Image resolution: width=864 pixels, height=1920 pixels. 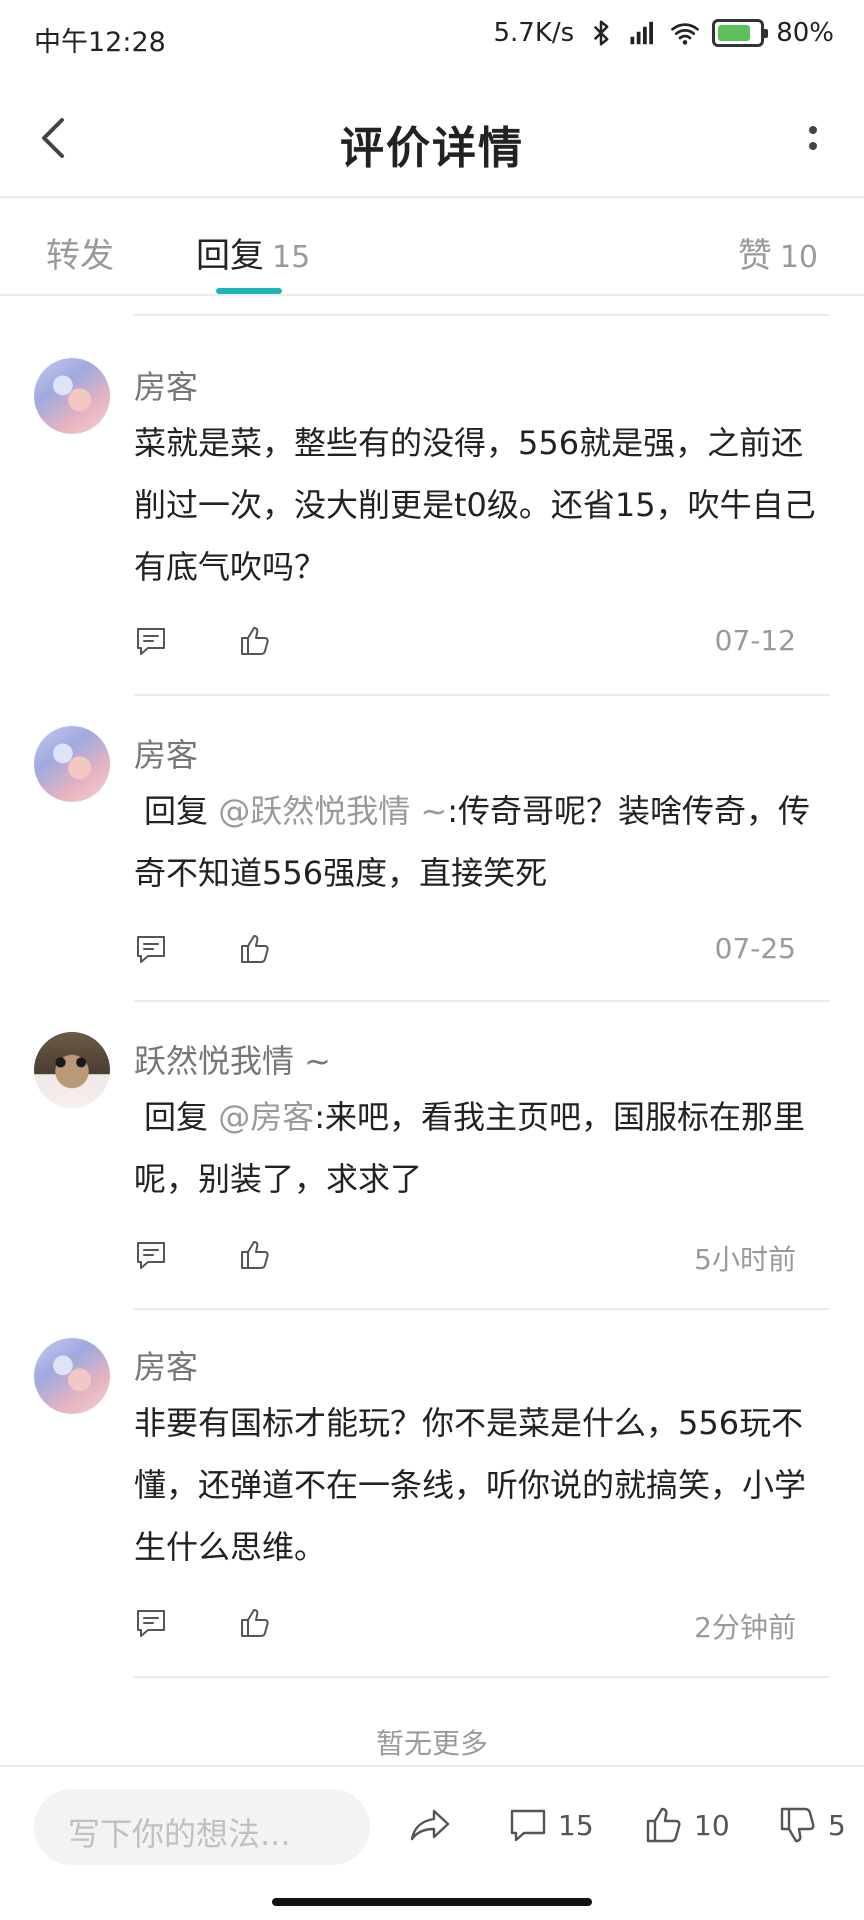 I want to click on tab-like: 赞 10, so click(x=778, y=252).